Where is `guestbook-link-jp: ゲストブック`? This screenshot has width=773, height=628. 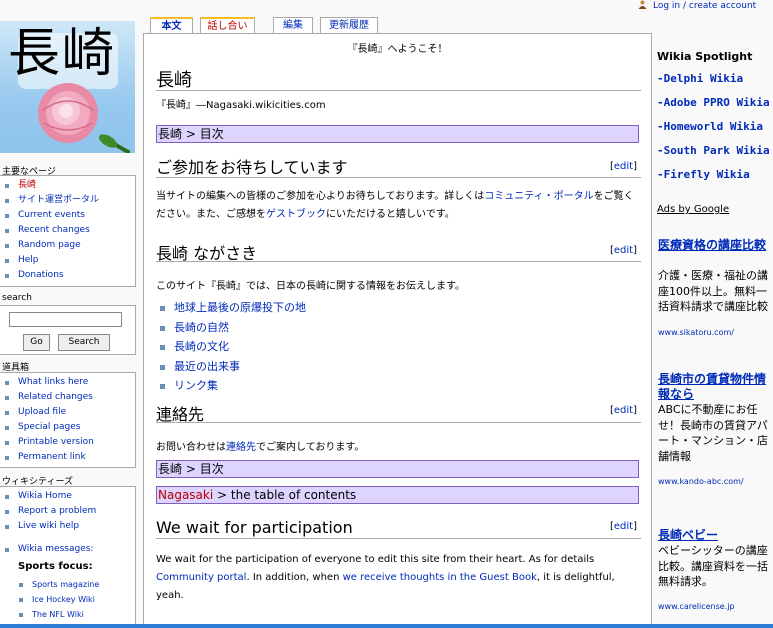
guestbook-link-jp: ゲストブック is located at coordinates (296, 214).